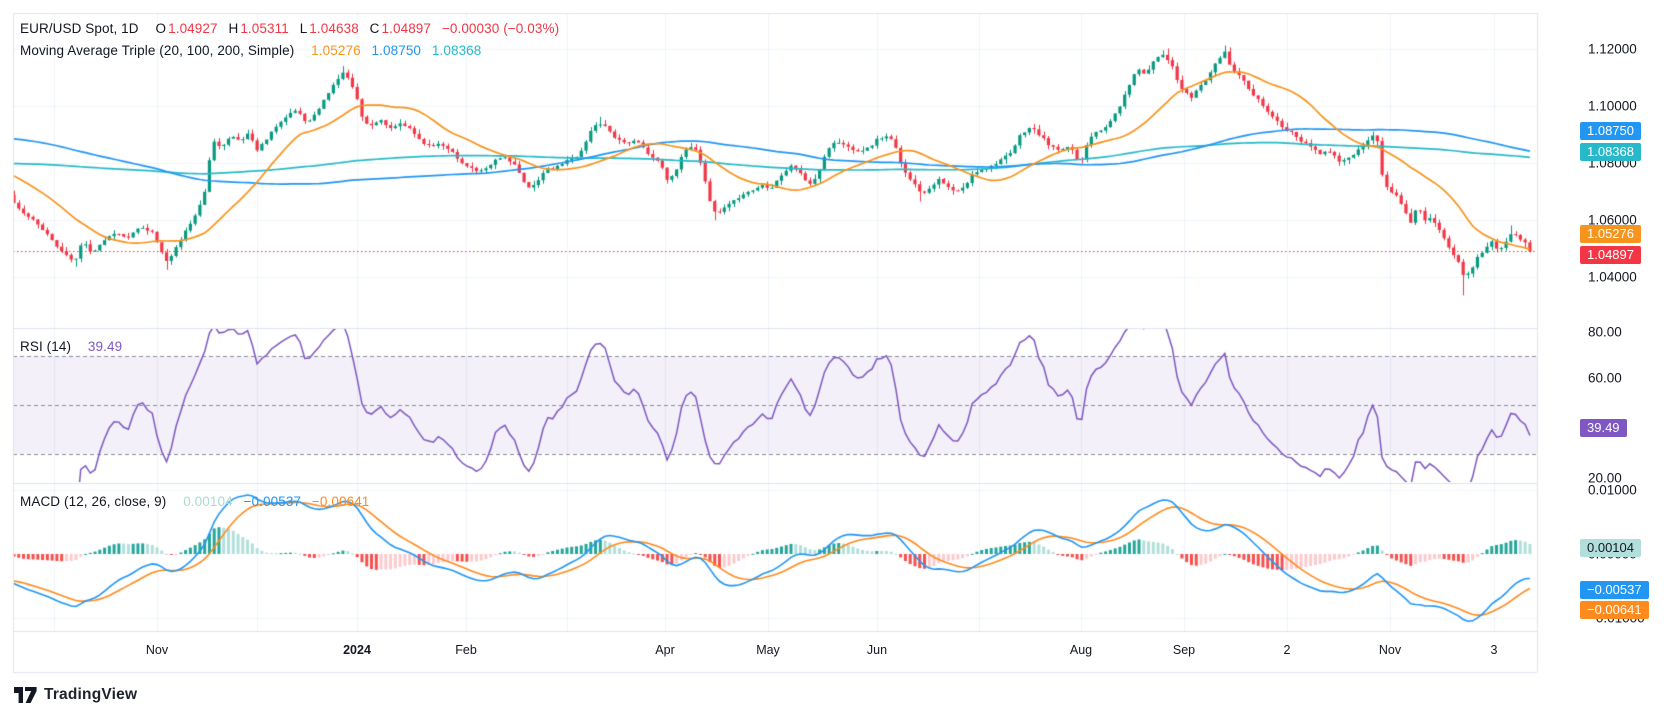 The image size is (1674, 718). Describe the element at coordinates (1605, 378) in the screenshot. I see `rsi-axis-label: 60.00` at that location.